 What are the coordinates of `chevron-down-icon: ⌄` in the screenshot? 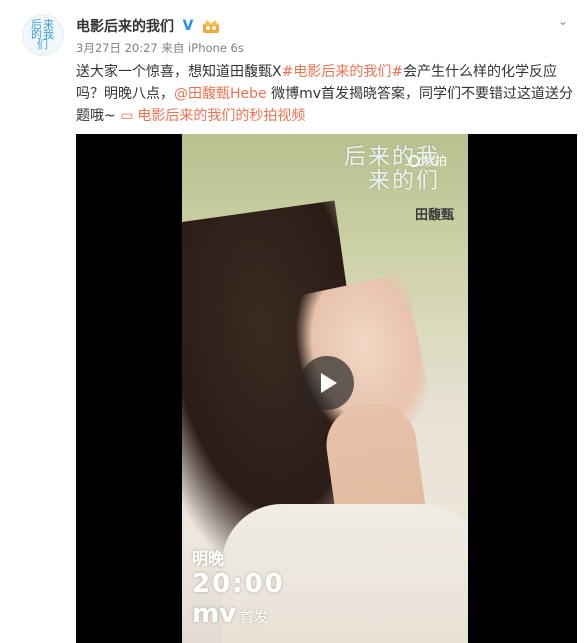 It's located at (563, 21).